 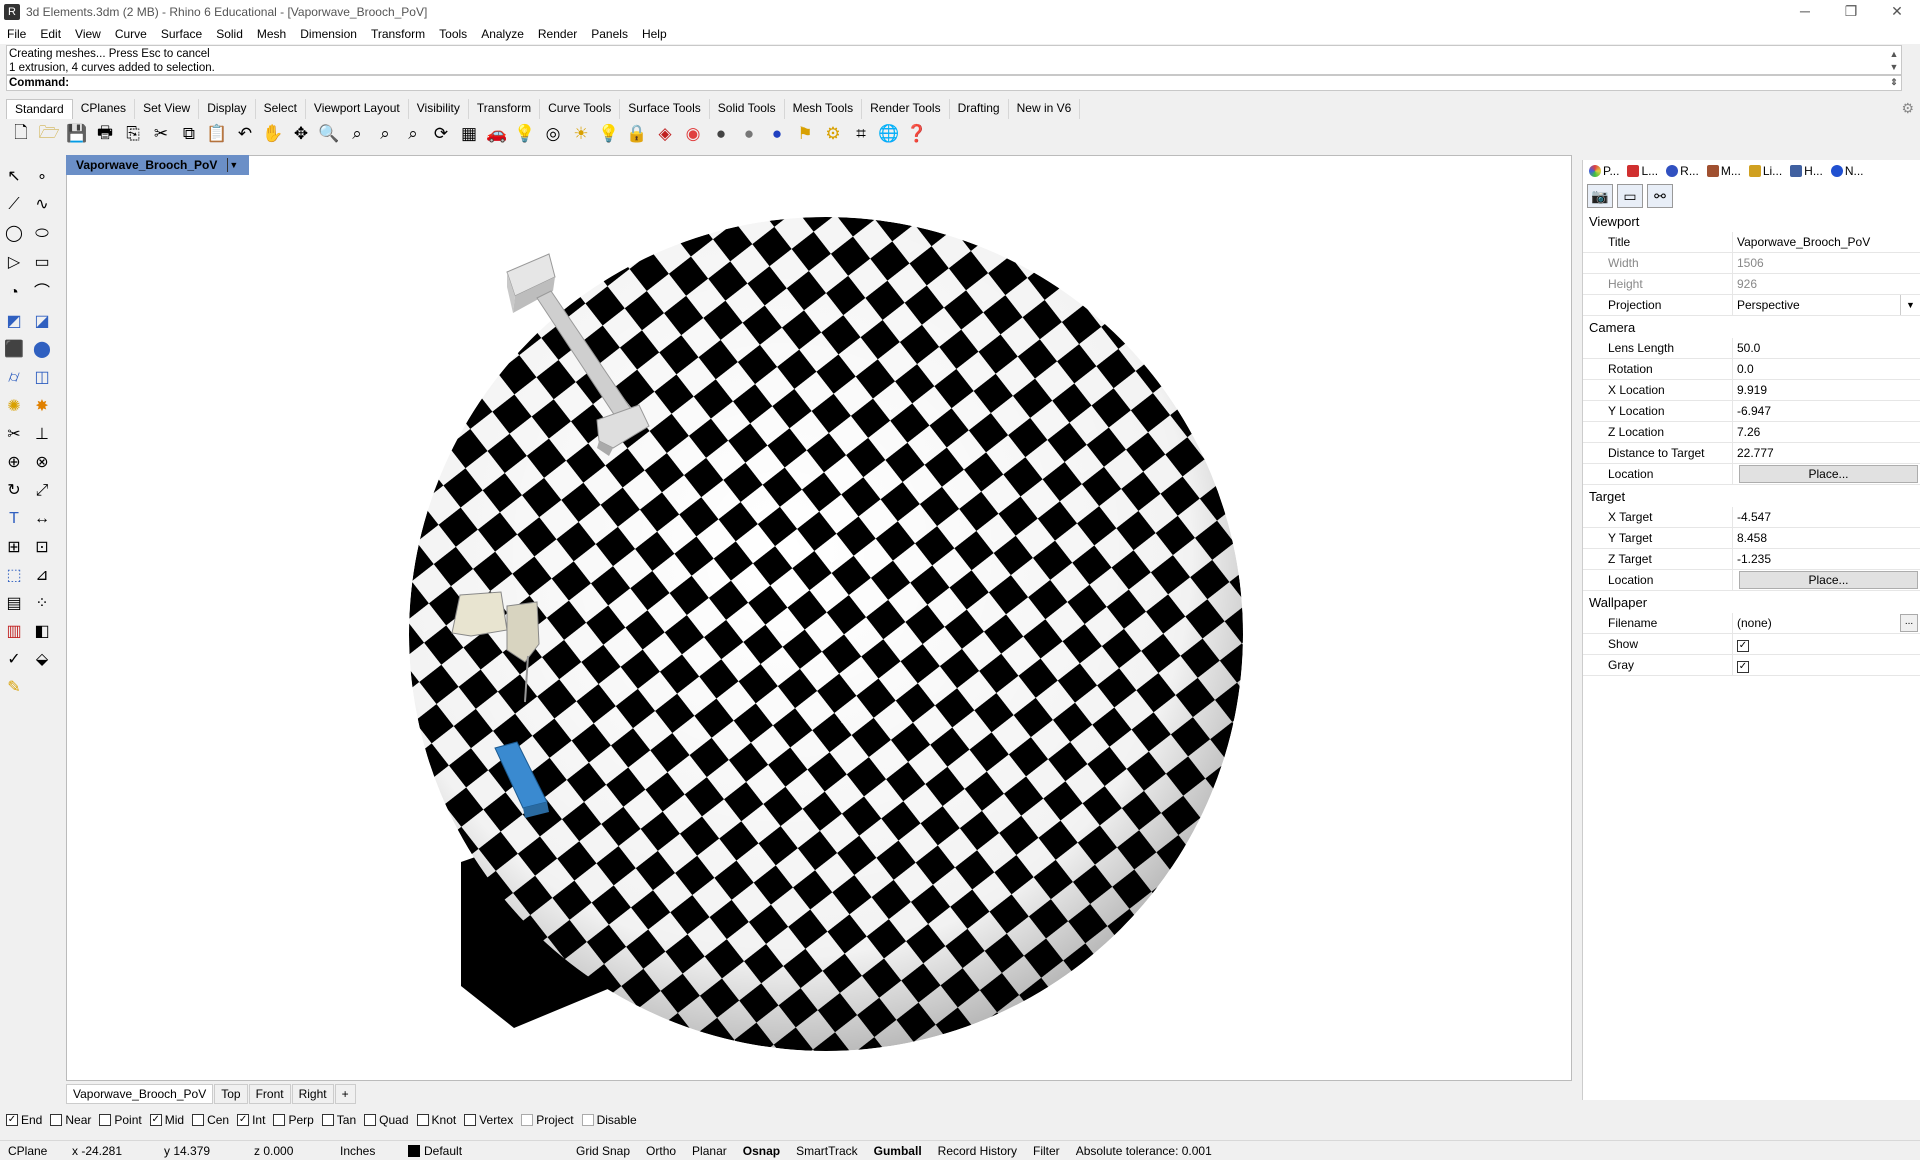 What do you see at coordinates (14, 490) in the screenshot?
I see `rotate-icon: ↻` at bounding box center [14, 490].